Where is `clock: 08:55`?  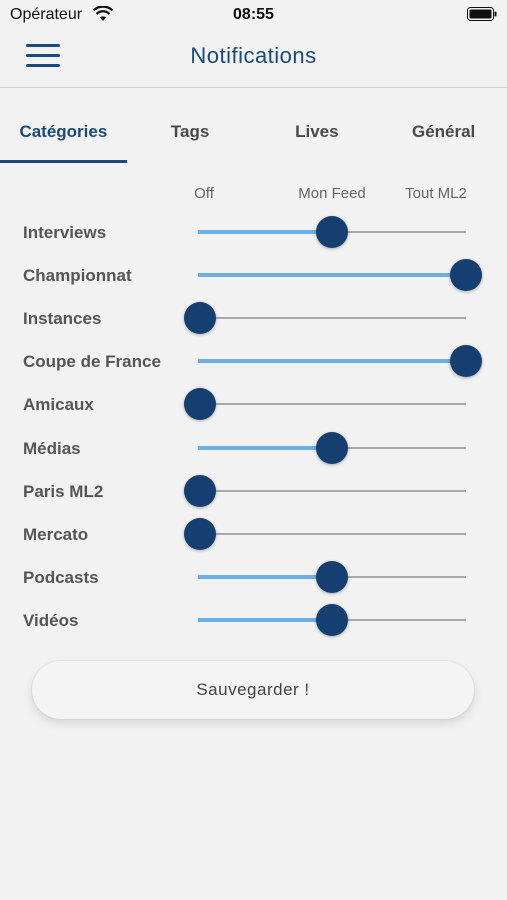 clock: 08:55 is located at coordinates (253, 14).